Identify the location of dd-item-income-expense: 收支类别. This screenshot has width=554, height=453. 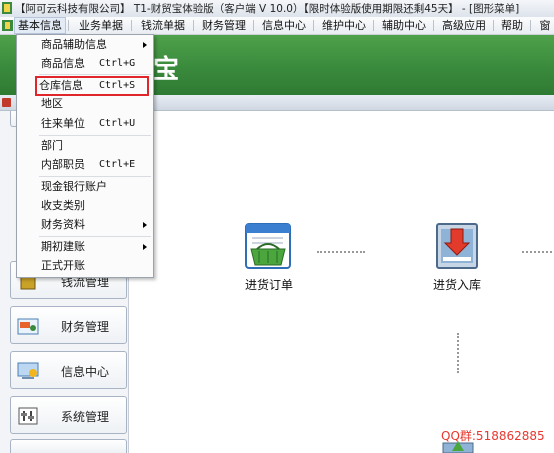
(85, 206).